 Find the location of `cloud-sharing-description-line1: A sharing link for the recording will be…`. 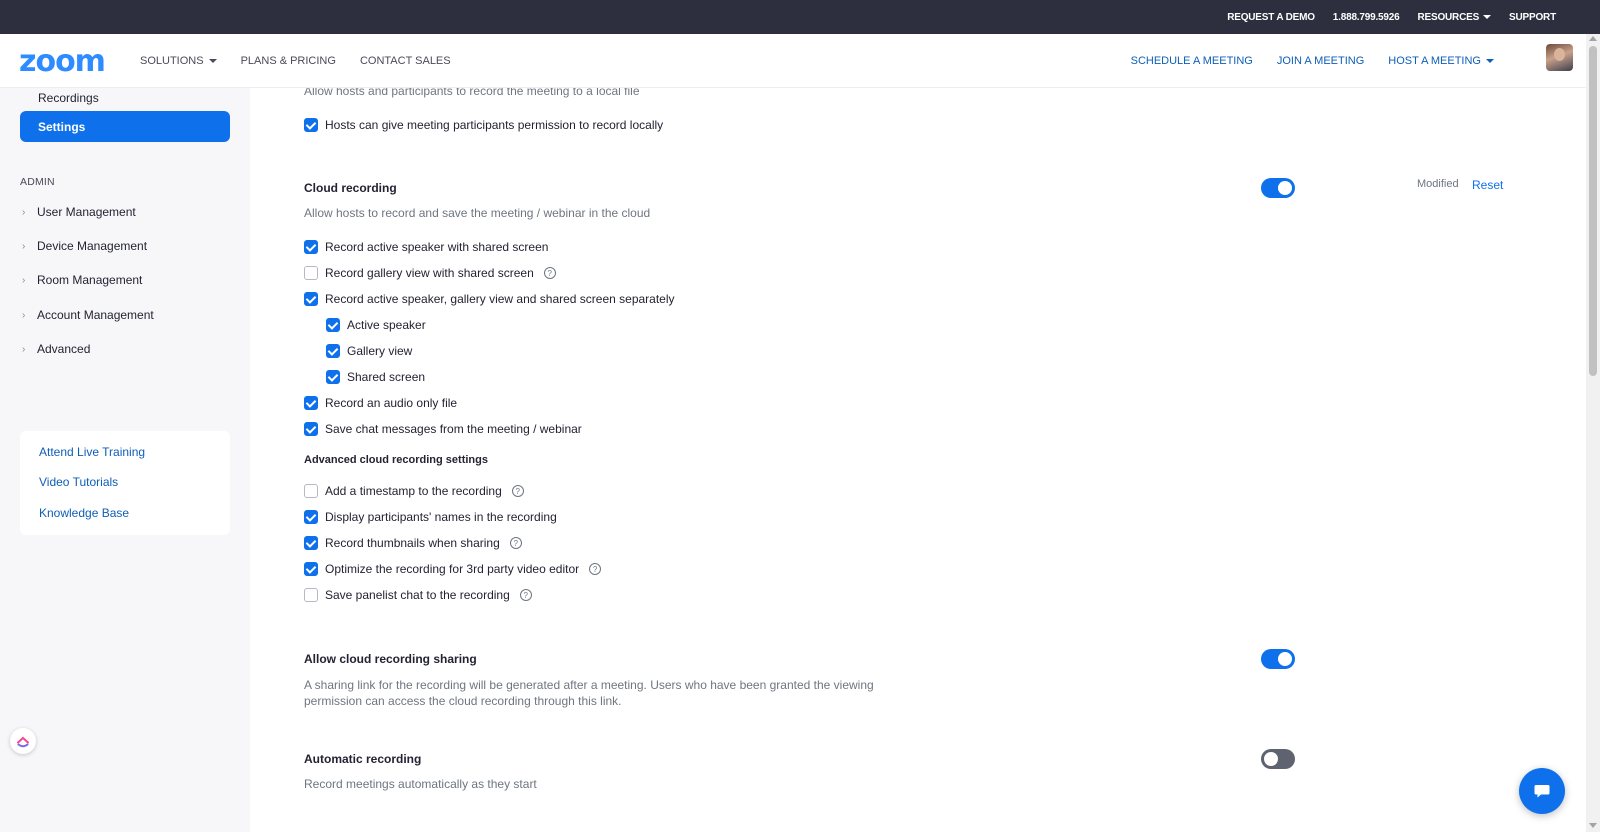

cloud-sharing-description-line1: A sharing link for the recording will be… is located at coordinates (589, 685).